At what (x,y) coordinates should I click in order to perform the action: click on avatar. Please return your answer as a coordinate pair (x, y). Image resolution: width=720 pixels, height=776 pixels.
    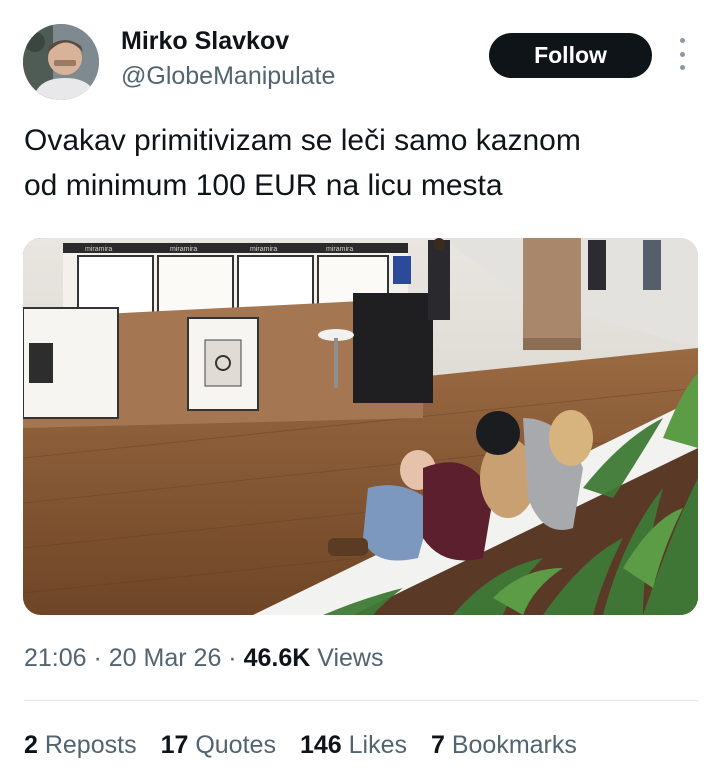
    Looking at the image, I should click on (61, 62).